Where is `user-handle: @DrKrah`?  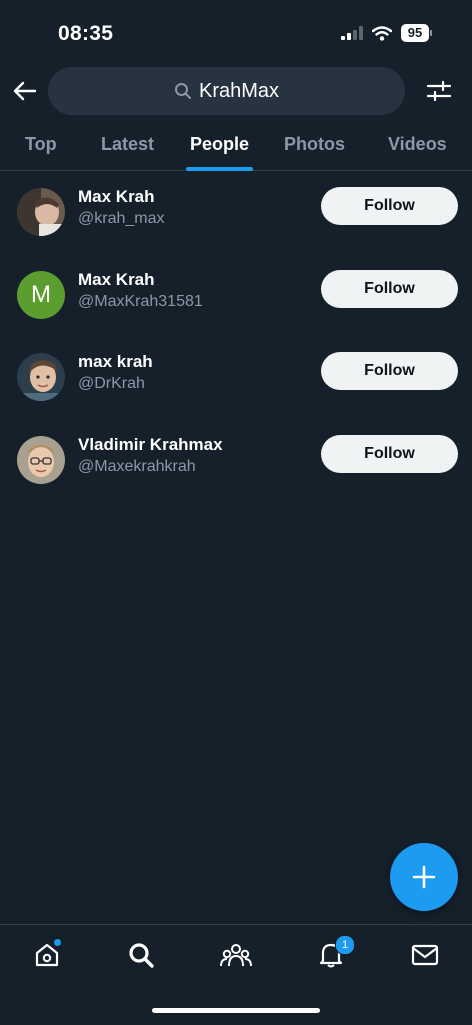
user-handle: @DrKrah is located at coordinates (111, 383).